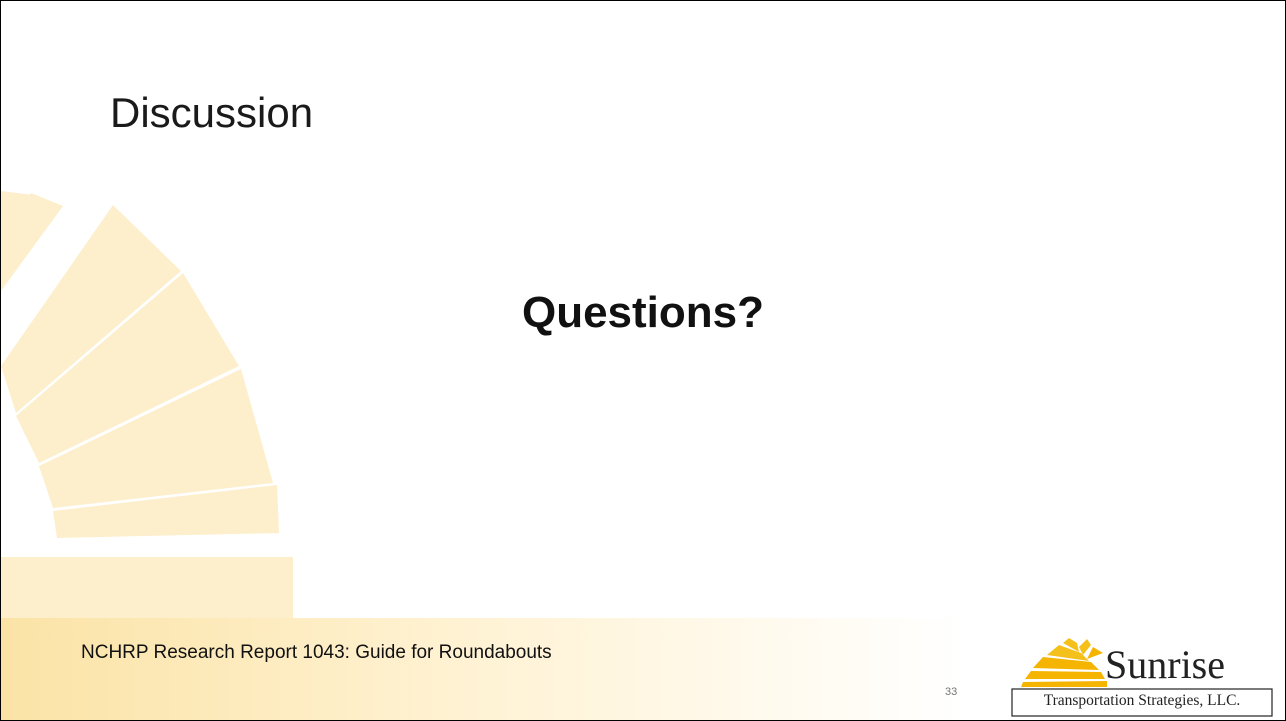 The image size is (1286, 721). Describe the element at coordinates (212, 112) in the screenshot. I see `slide-title: Discussion` at that location.